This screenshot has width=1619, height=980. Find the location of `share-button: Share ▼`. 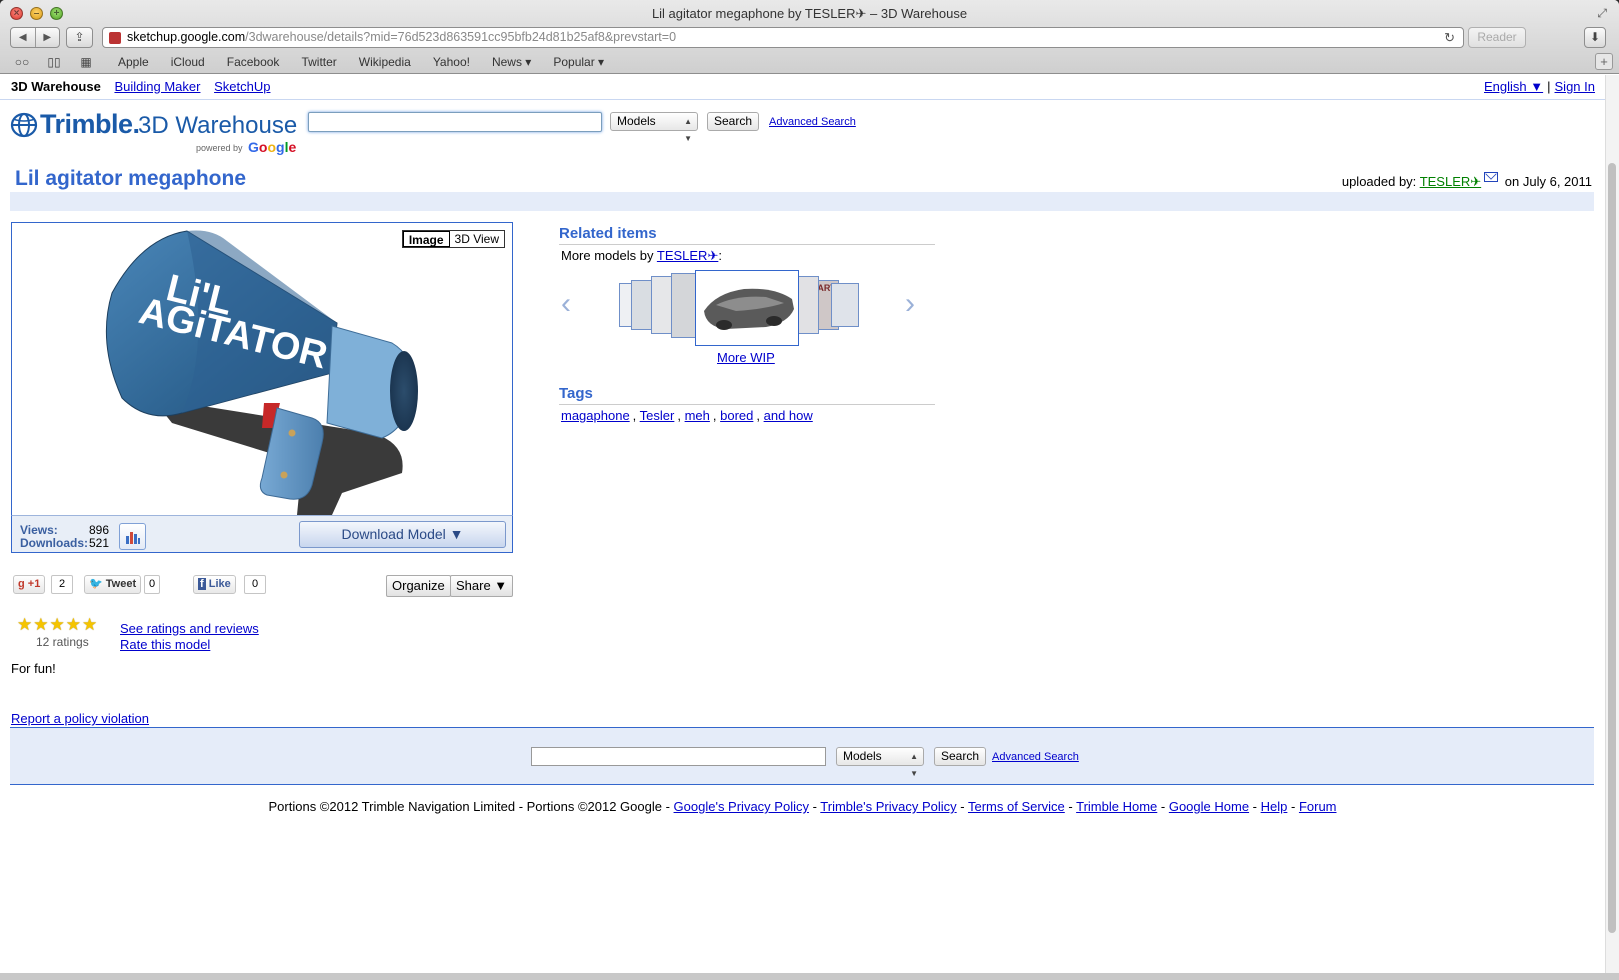

share-button: Share ▼ is located at coordinates (482, 586).